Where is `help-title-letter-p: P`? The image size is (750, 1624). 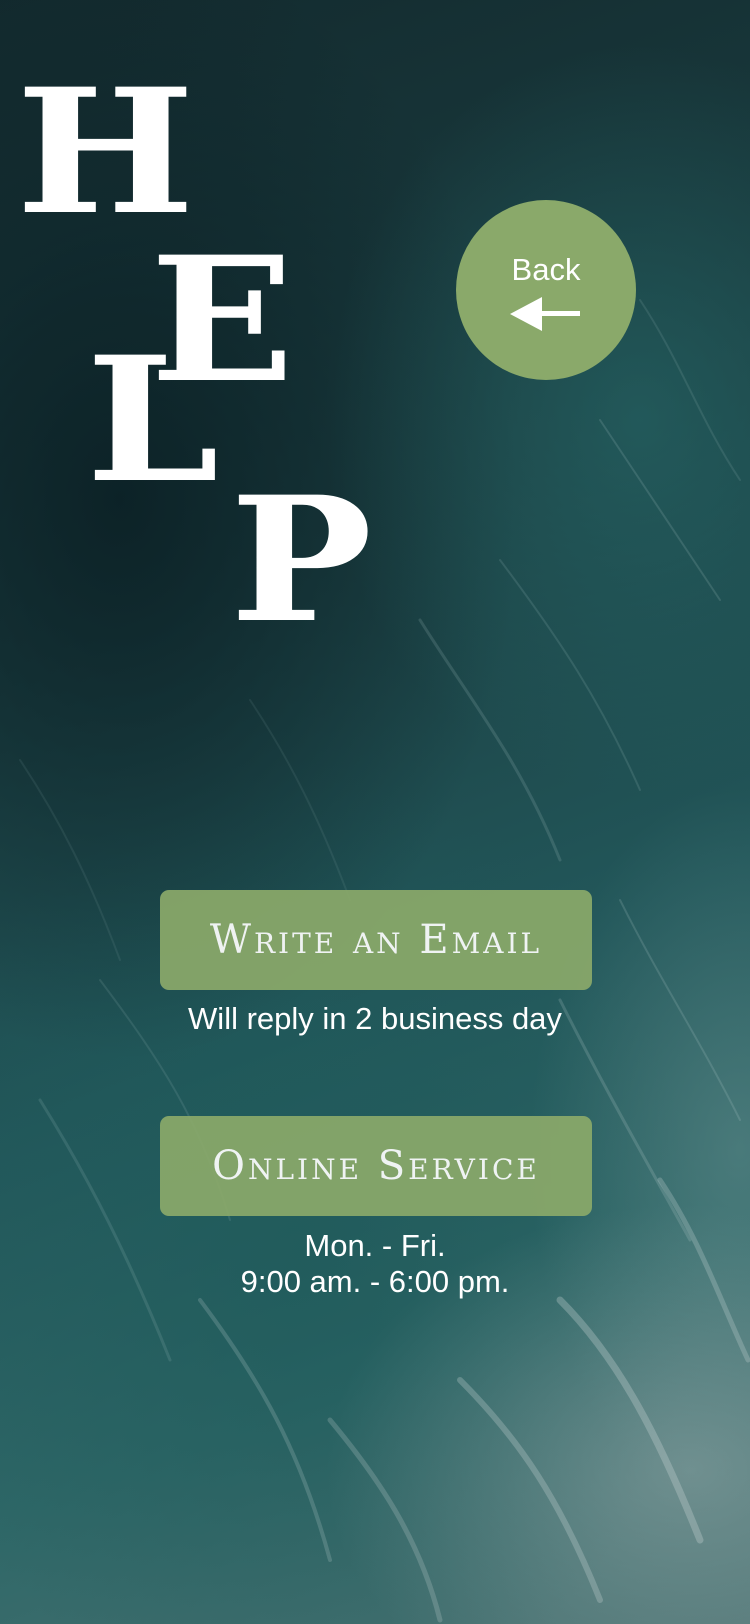
help-title-letter-p: P is located at coordinates (301, 559).